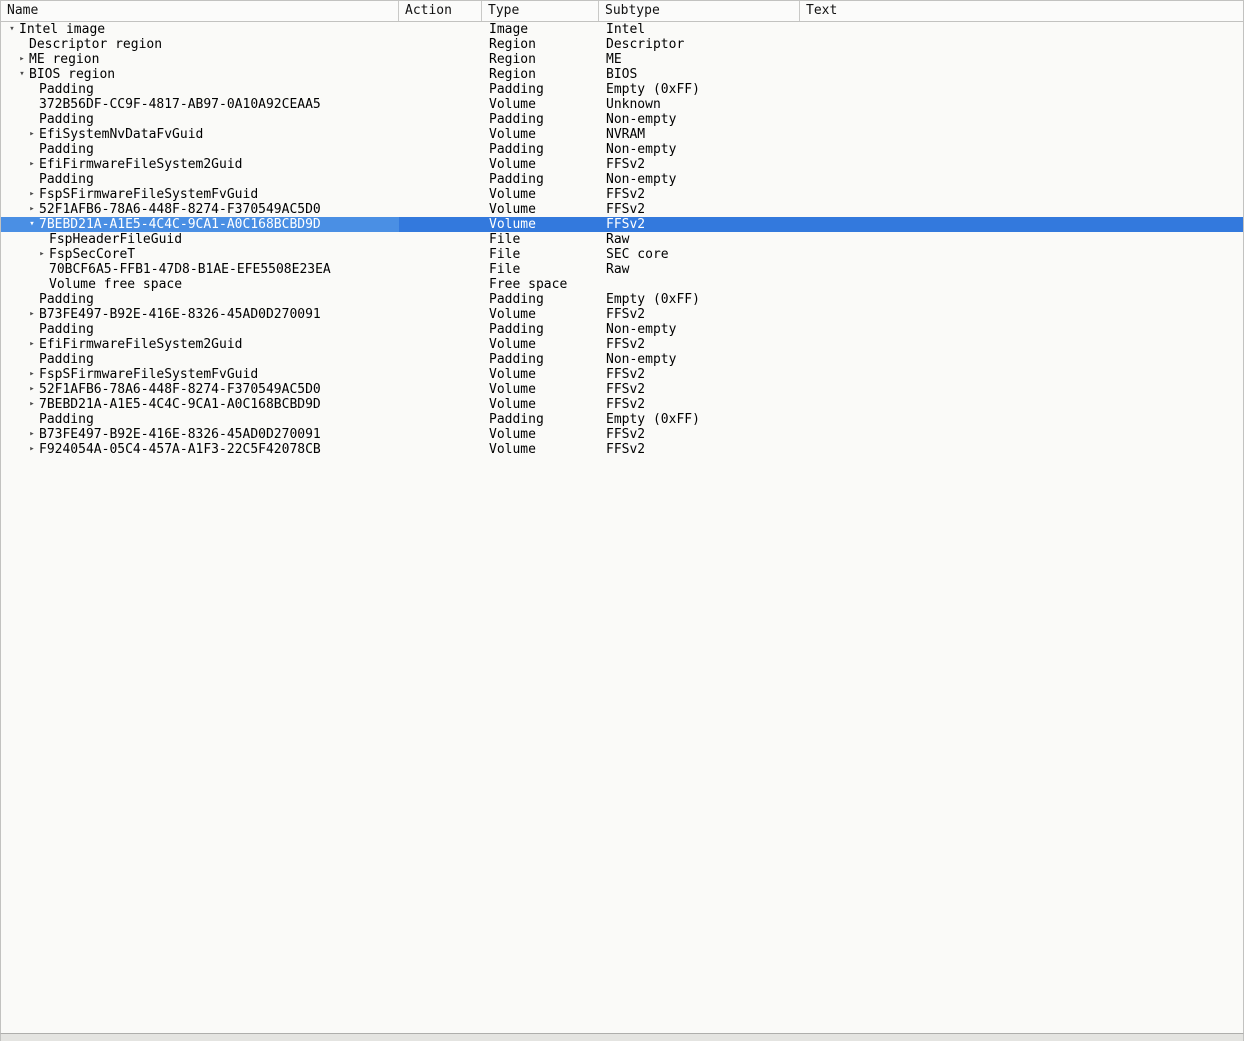  What do you see at coordinates (622, 29) in the screenshot?
I see `tree-row: ▾ Intel image Image Intel` at bounding box center [622, 29].